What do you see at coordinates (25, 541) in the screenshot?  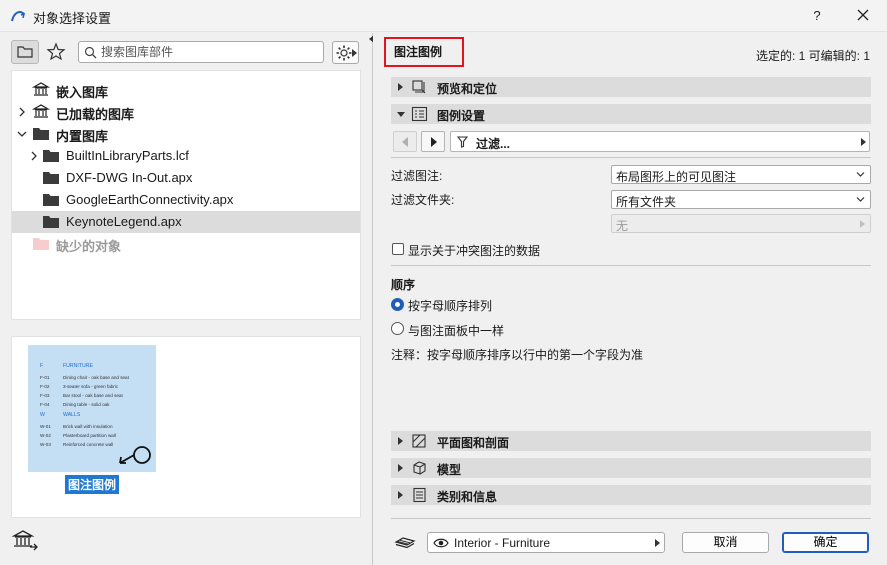 I see `library-manager-icon` at bounding box center [25, 541].